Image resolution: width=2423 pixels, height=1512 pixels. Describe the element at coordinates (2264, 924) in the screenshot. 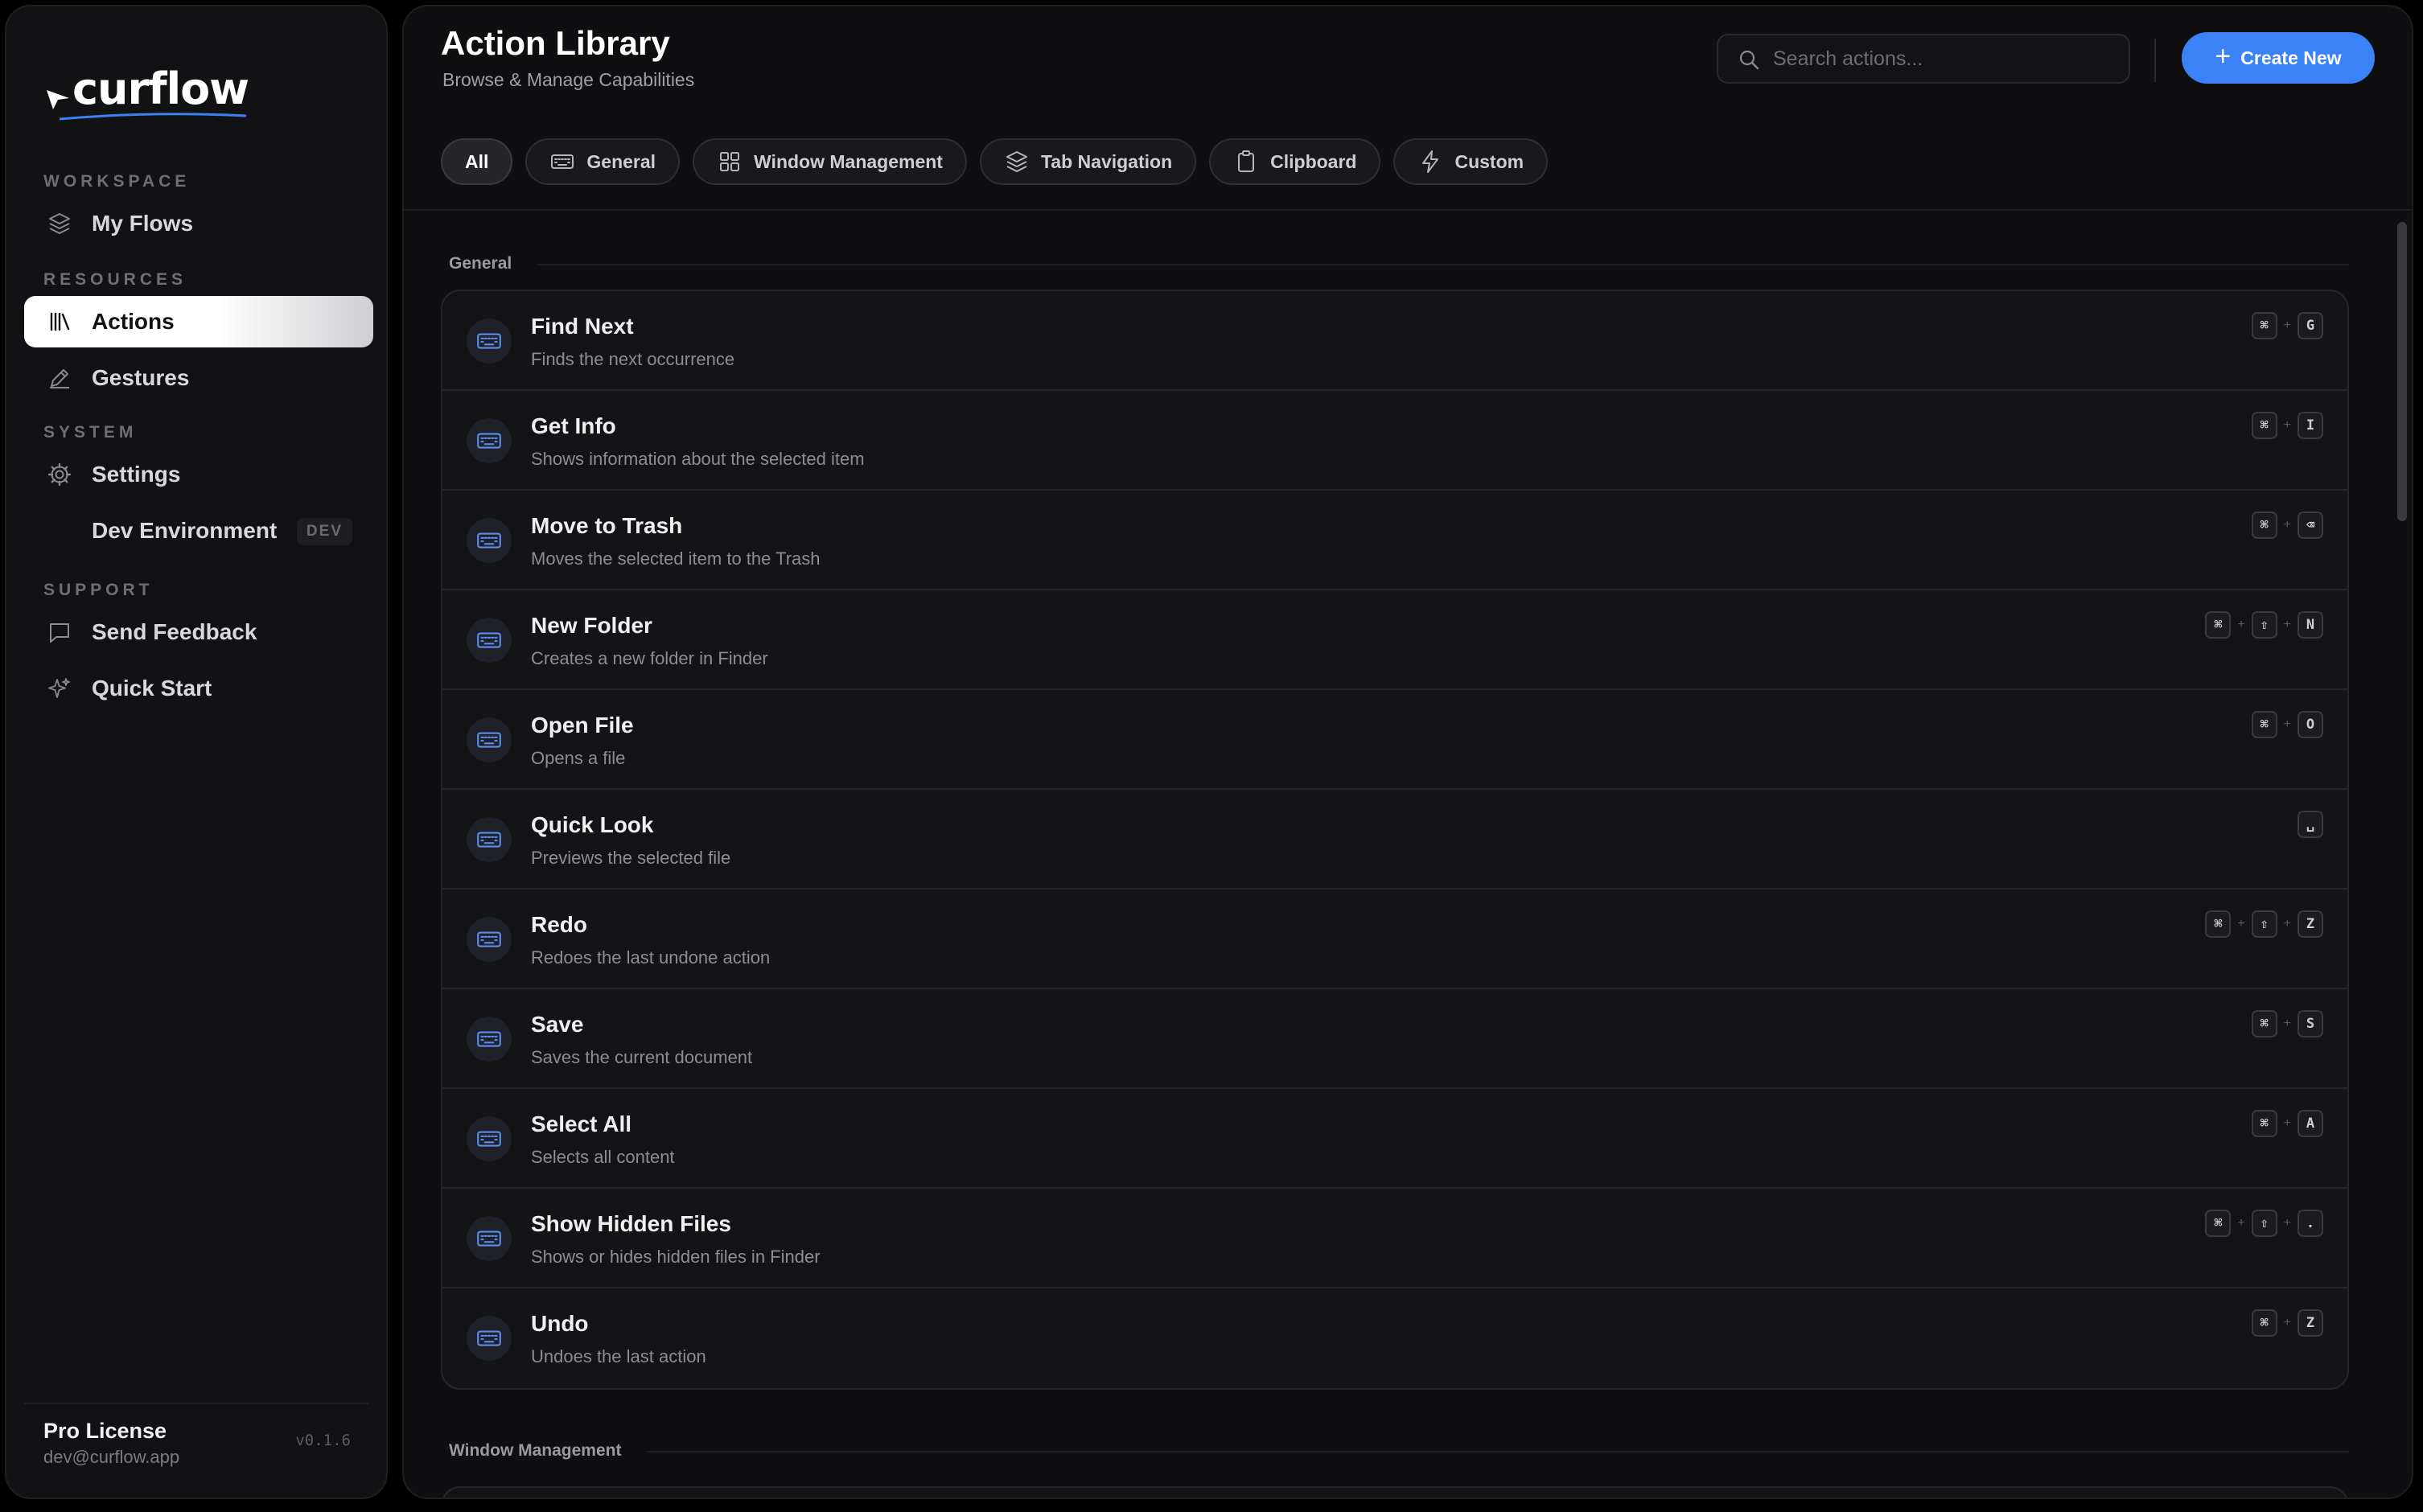

I see `keyboard-shortcut: ⌘ + ⇧ + Z` at that location.